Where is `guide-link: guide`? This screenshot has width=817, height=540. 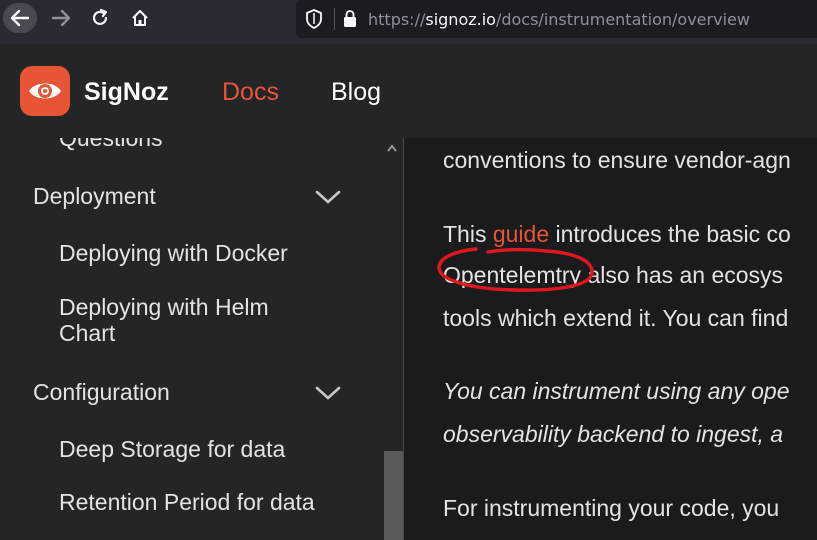 guide-link: guide is located at coordinates (521, 234).